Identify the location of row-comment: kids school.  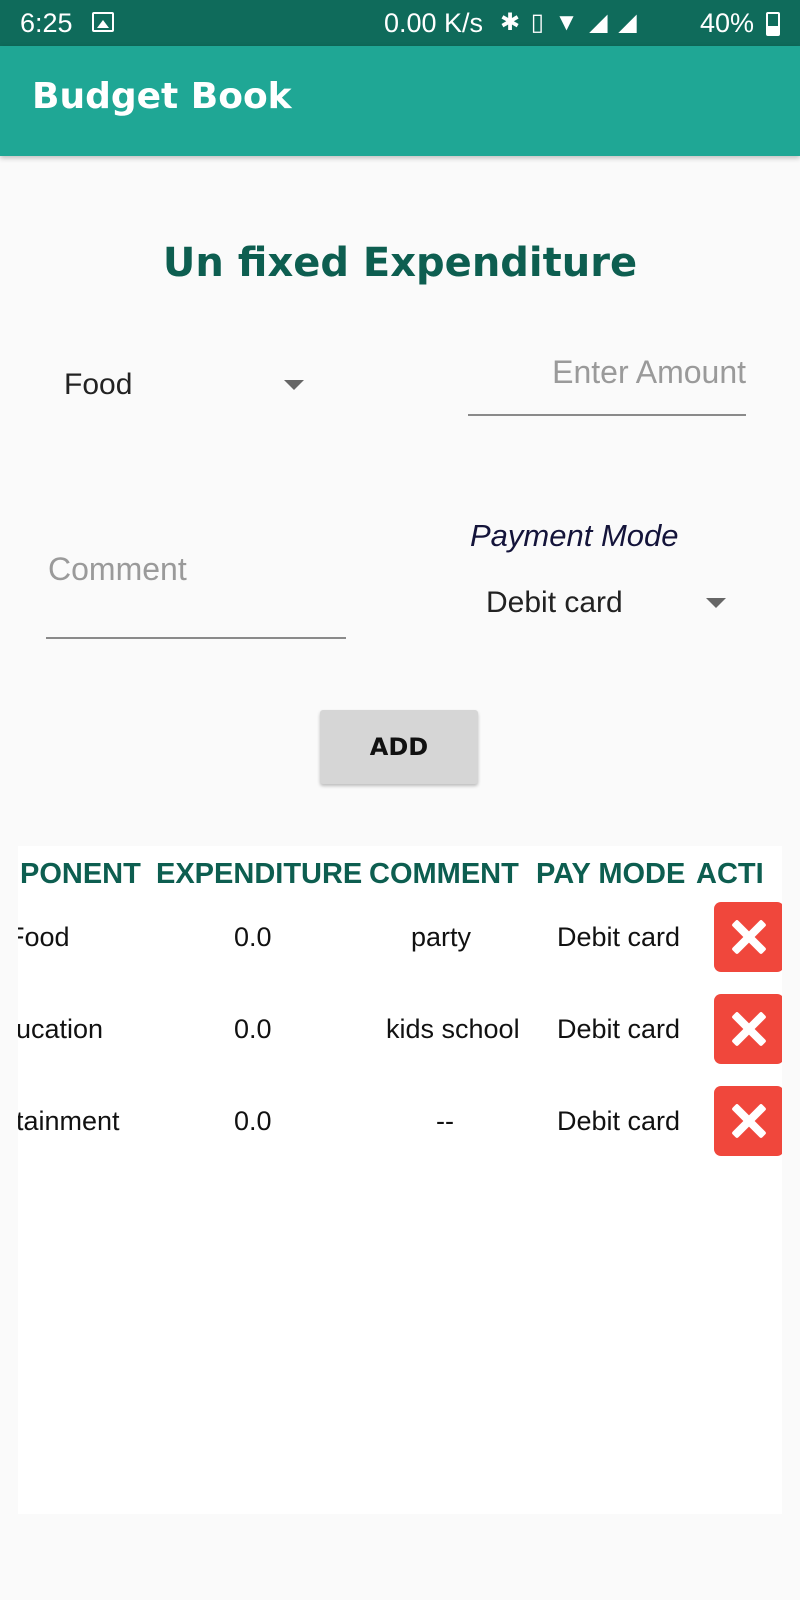
(453, 1029).